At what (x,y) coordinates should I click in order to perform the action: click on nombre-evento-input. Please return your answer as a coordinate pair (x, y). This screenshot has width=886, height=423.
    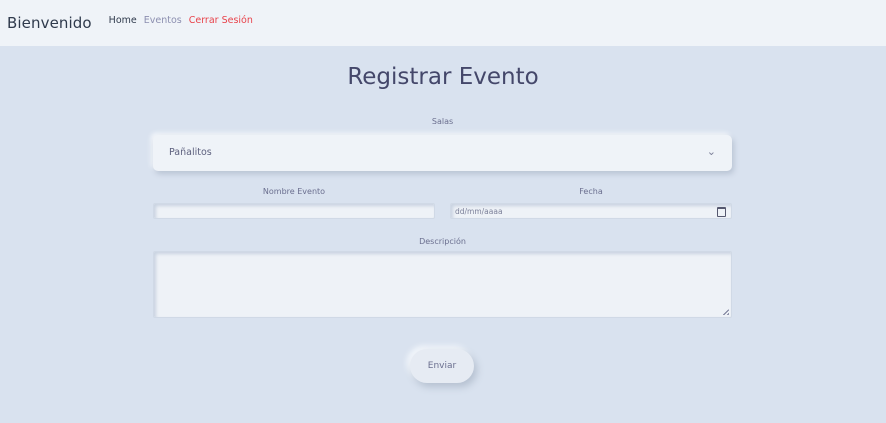
    Looking at the image, I should click on (294, 211).